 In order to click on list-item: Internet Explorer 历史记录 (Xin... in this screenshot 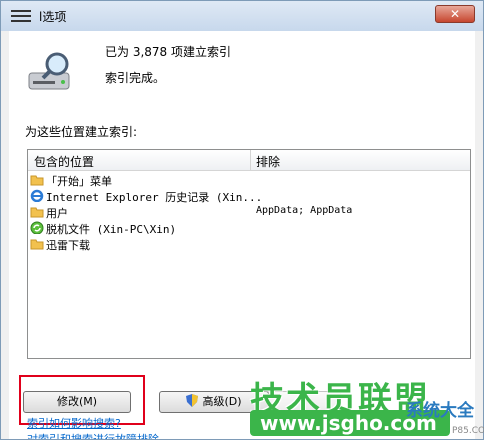, I will do `click(250, 196)`.